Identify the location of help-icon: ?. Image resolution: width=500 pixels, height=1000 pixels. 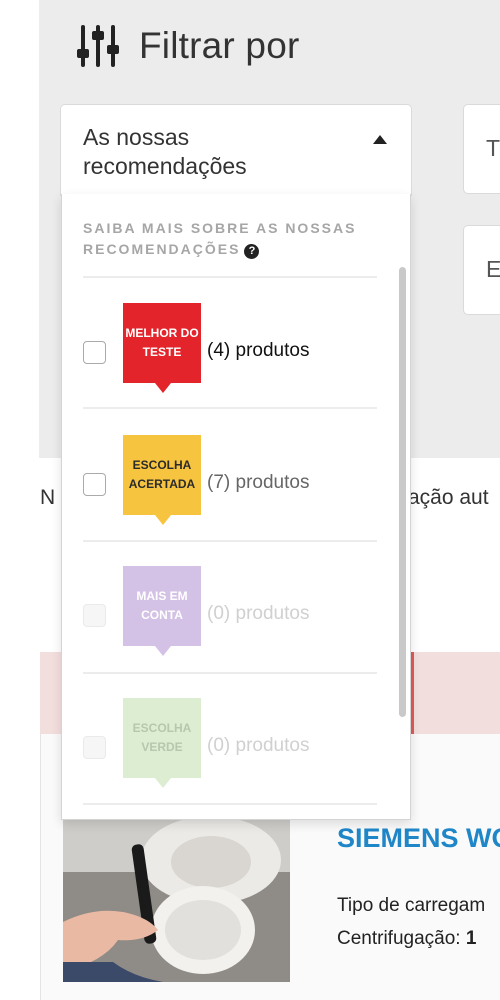
(252, 251).